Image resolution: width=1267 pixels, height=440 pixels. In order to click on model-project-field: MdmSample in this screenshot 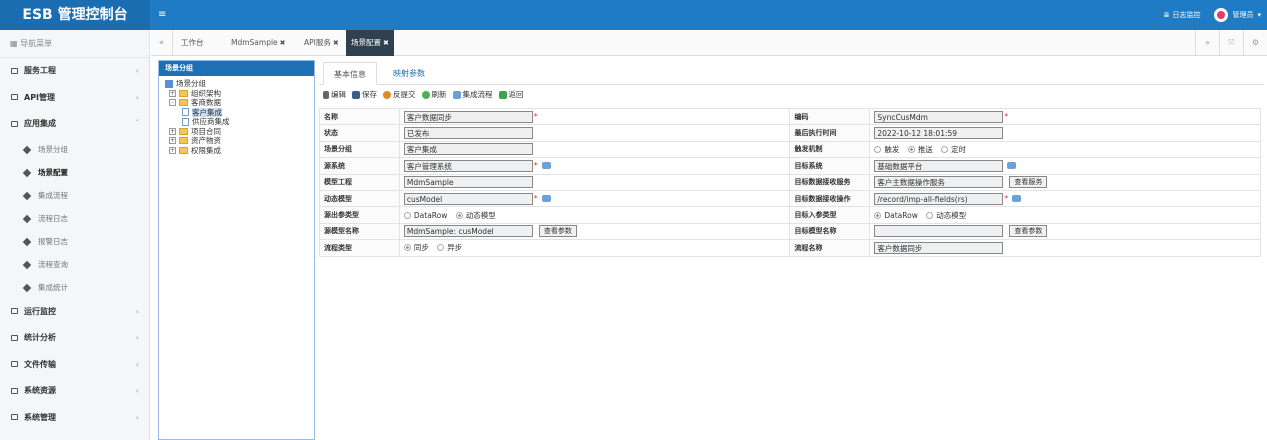, I will do `click(468, 182)`.